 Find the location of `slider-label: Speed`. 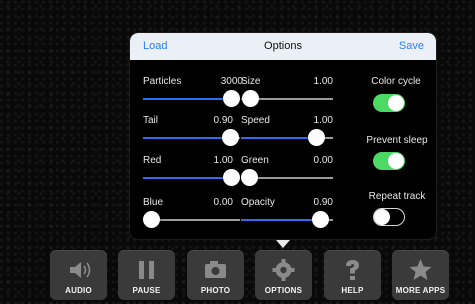

slider-label: Speed is located at coordinates (255, 120).